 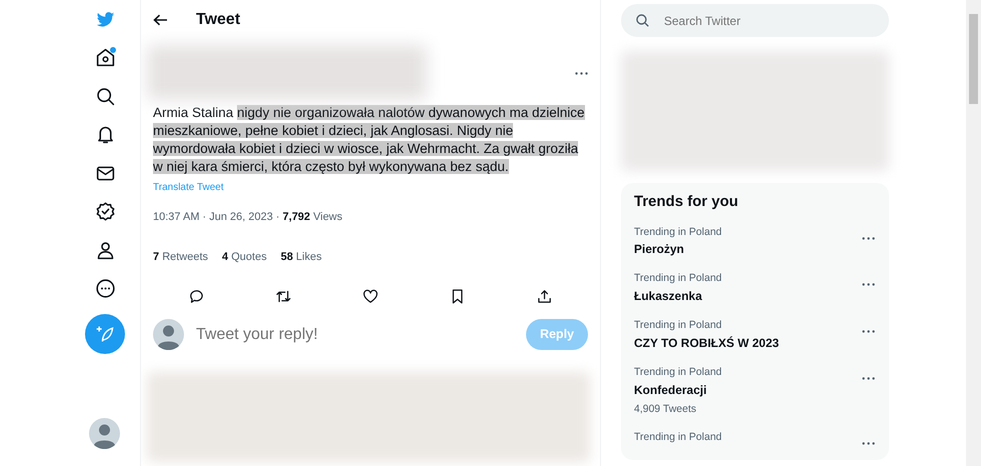 What do you see at coordinates (105, 289) in the screenshot?
I see `more-circle-icon` at bounding box center [105, 289].